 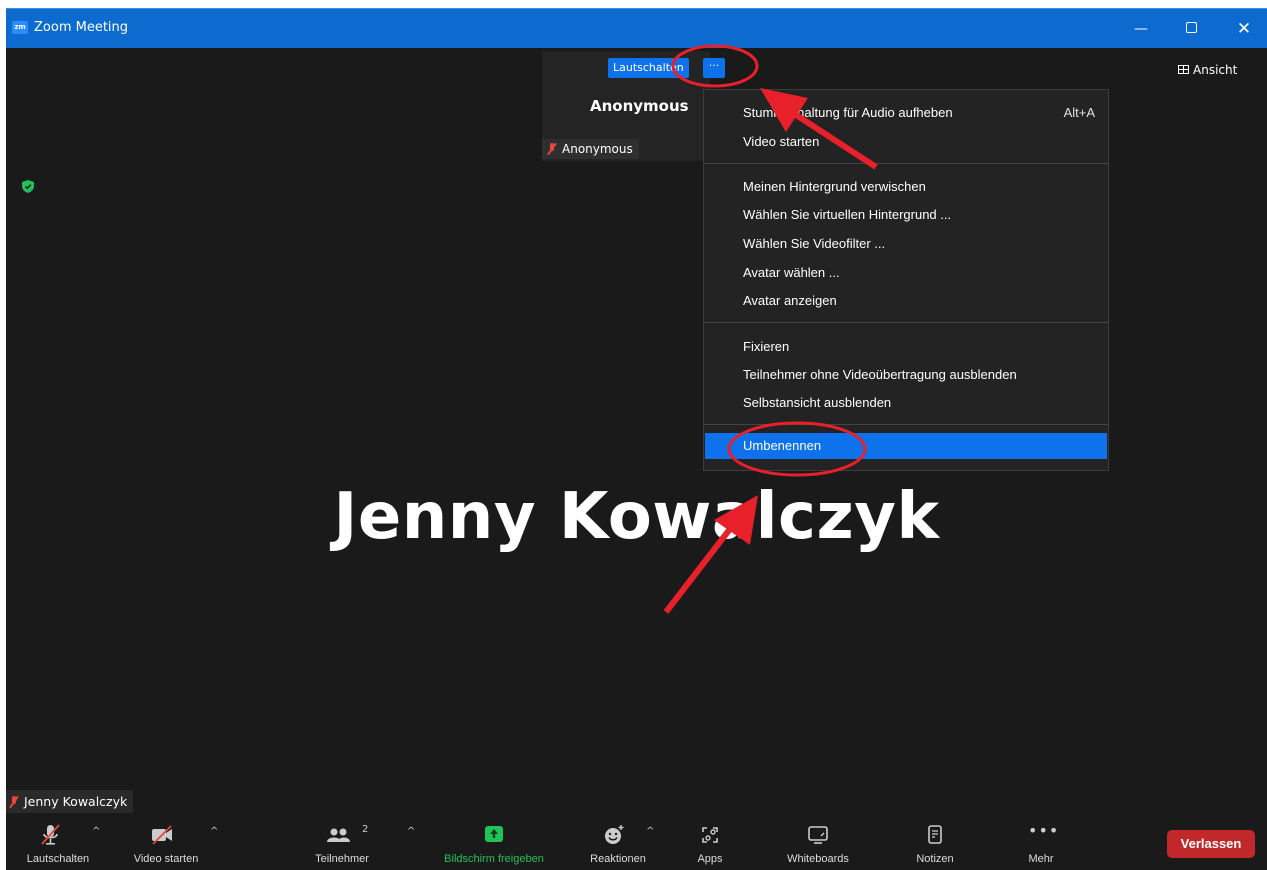 I want to click on whiteboard-icon, so click(x=818, y=835).